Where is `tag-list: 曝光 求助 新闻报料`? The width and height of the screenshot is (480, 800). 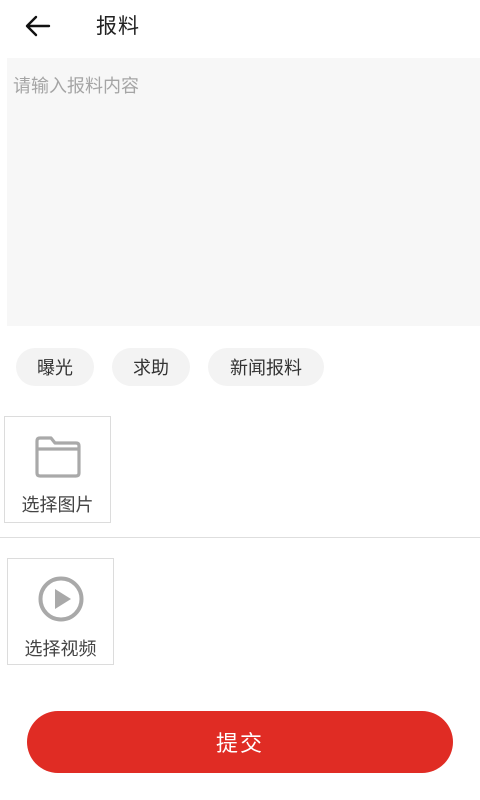 tag-list: 曝光 求助 新闻报料 is located at coordinates (240, 368).